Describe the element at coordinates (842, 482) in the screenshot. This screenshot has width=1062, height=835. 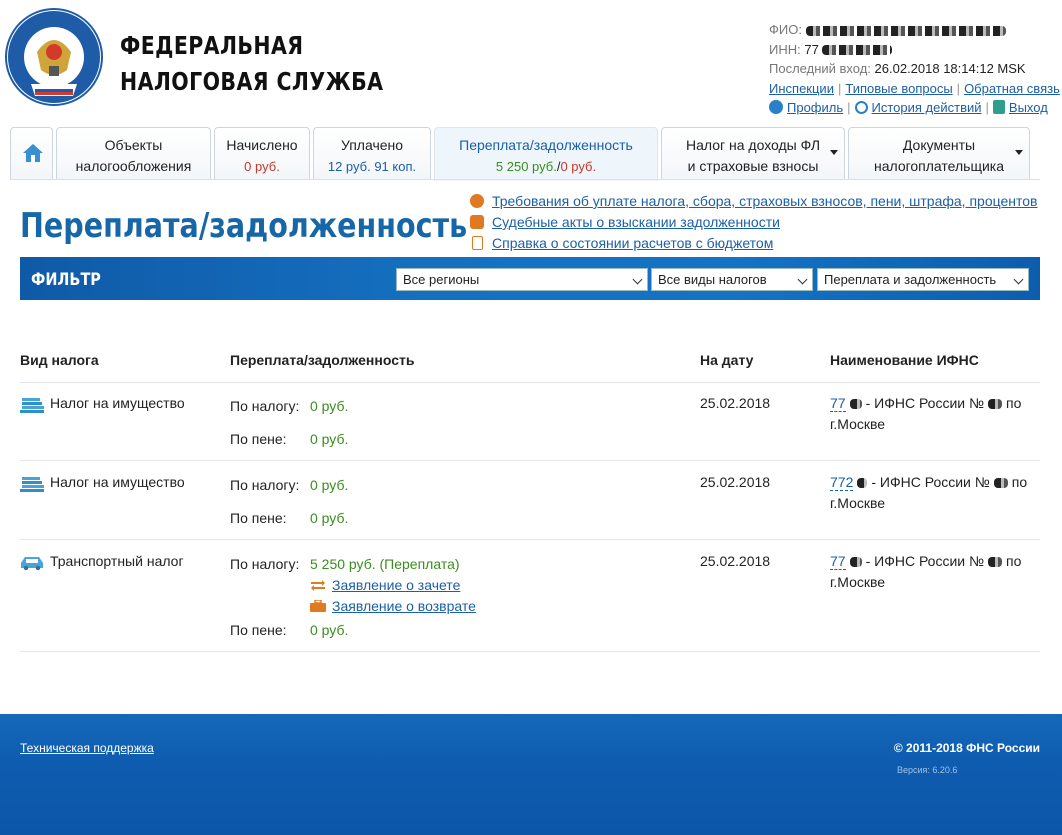
I see `ifns-code-link: 772` at that location.